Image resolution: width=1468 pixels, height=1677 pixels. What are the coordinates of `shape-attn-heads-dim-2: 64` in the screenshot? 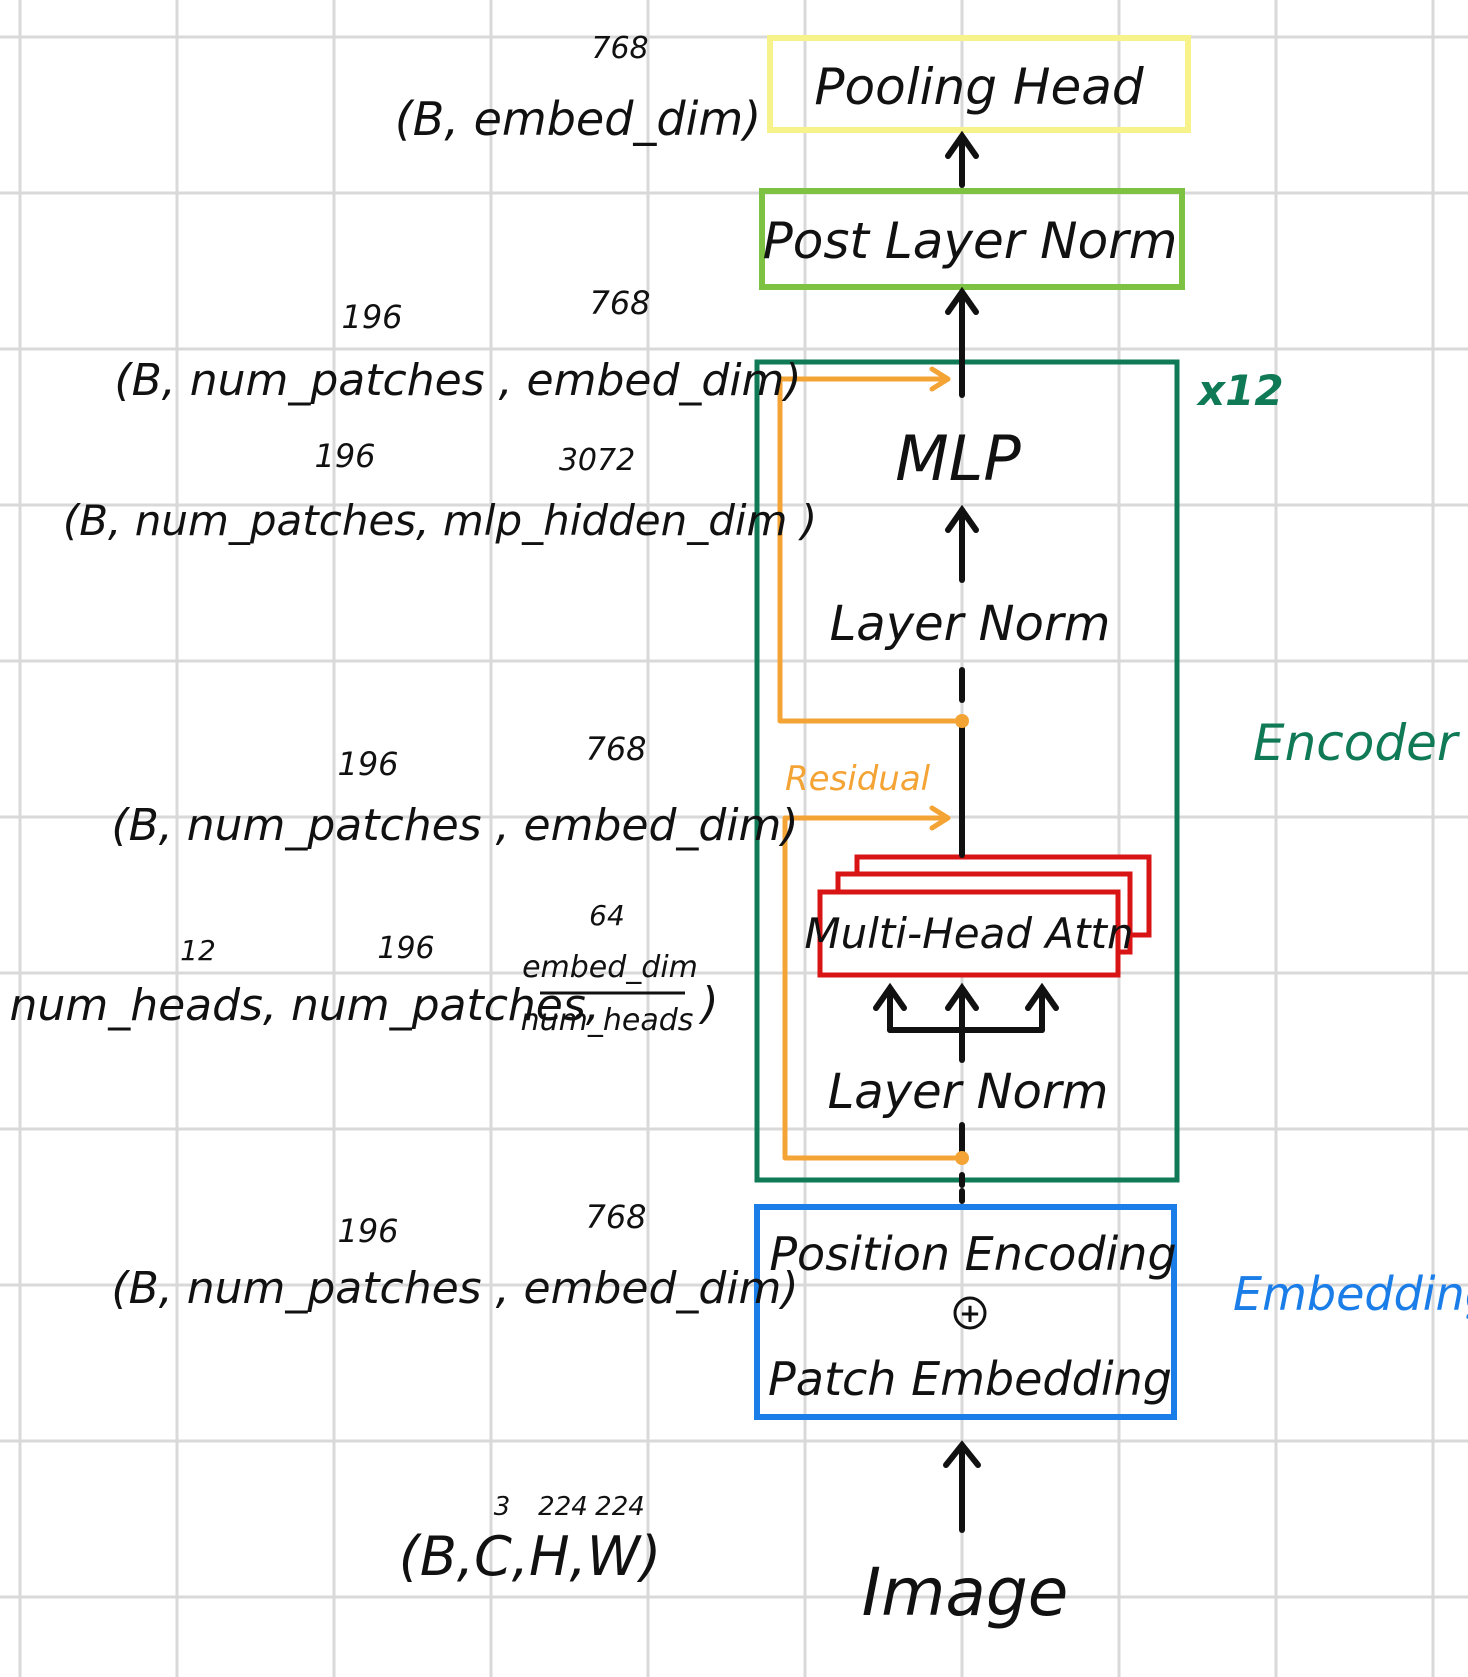 It's located at (607, 915).